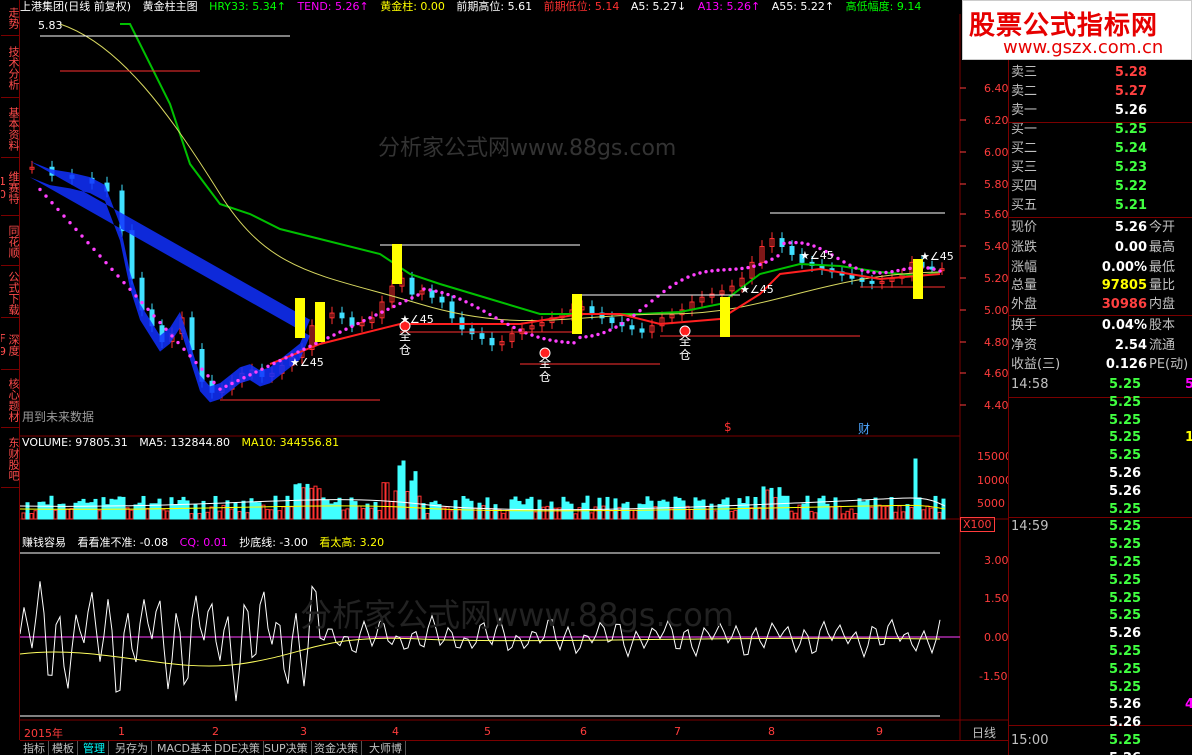 This screenshot has width=1192, height=755. What do you see at coordinates (10, 242) in the screenshot?
I see `left-tab-4: 同花顺` at bounding box center [10, 242].